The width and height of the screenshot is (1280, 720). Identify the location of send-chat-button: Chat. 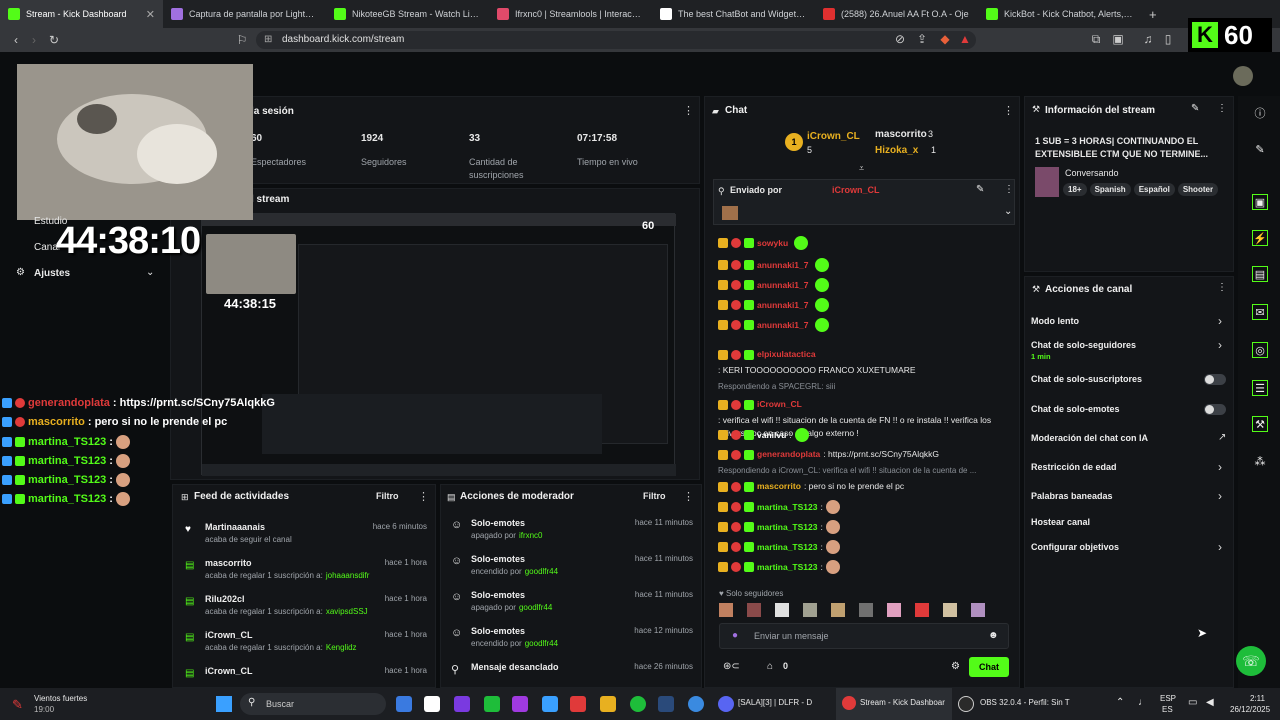
(989, 667).